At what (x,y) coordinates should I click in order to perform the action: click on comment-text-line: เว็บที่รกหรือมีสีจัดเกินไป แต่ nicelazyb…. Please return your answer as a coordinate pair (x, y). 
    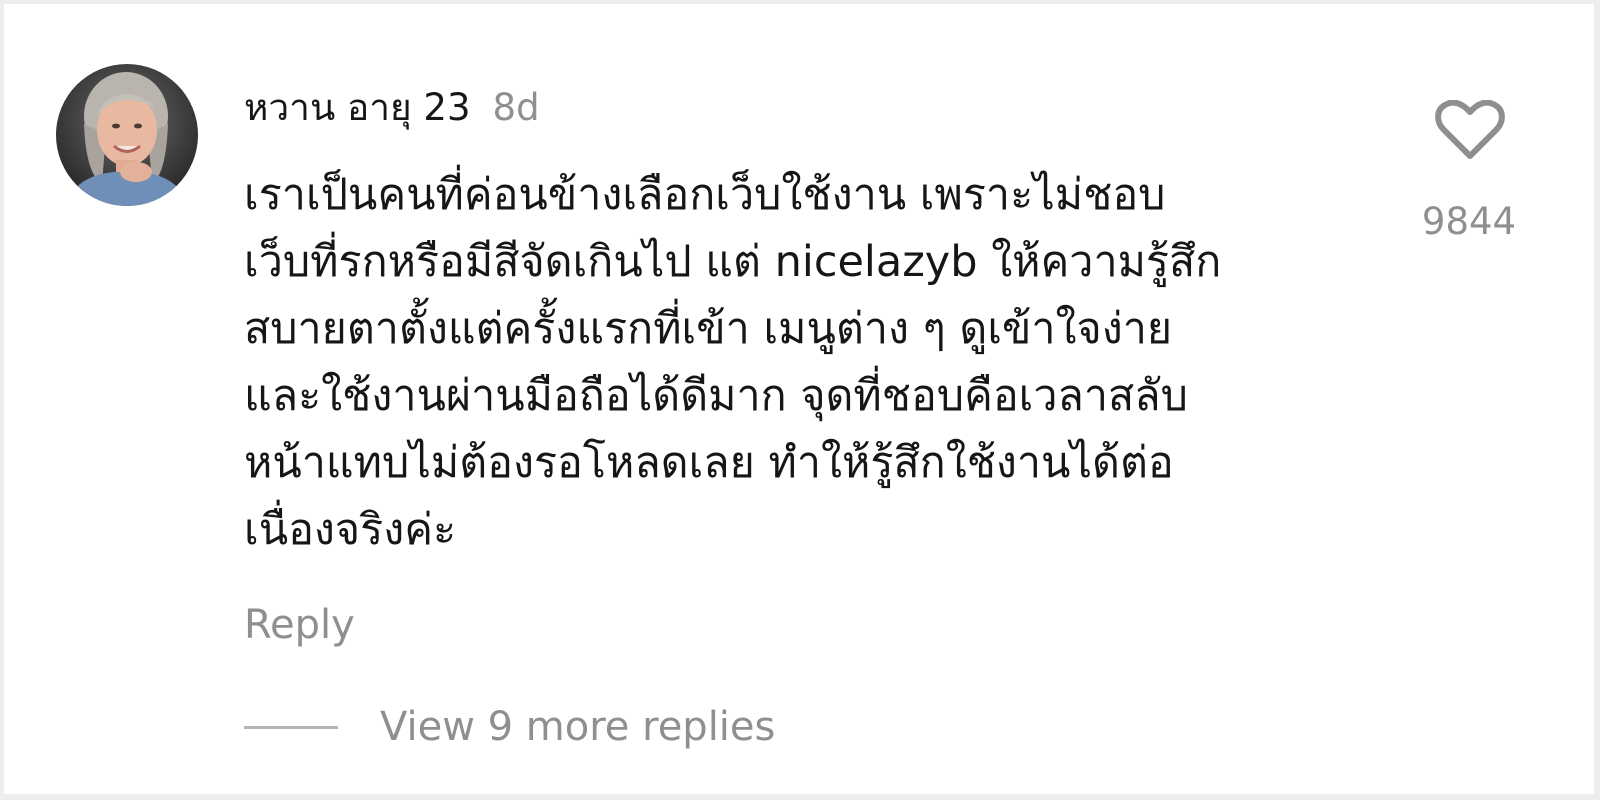
    Looking at the image, I should click on (733, 262).